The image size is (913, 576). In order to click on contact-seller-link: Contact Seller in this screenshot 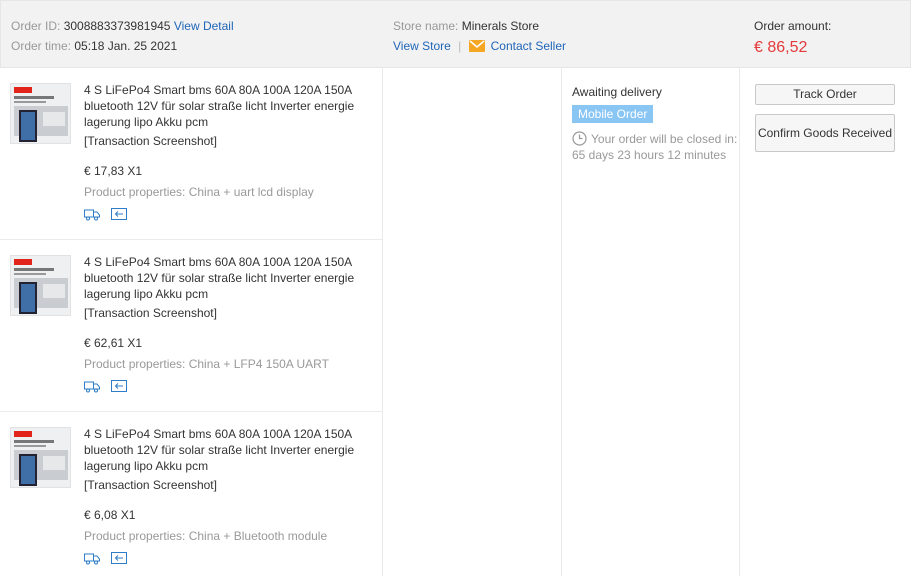, I will do `click(517, 46)`.